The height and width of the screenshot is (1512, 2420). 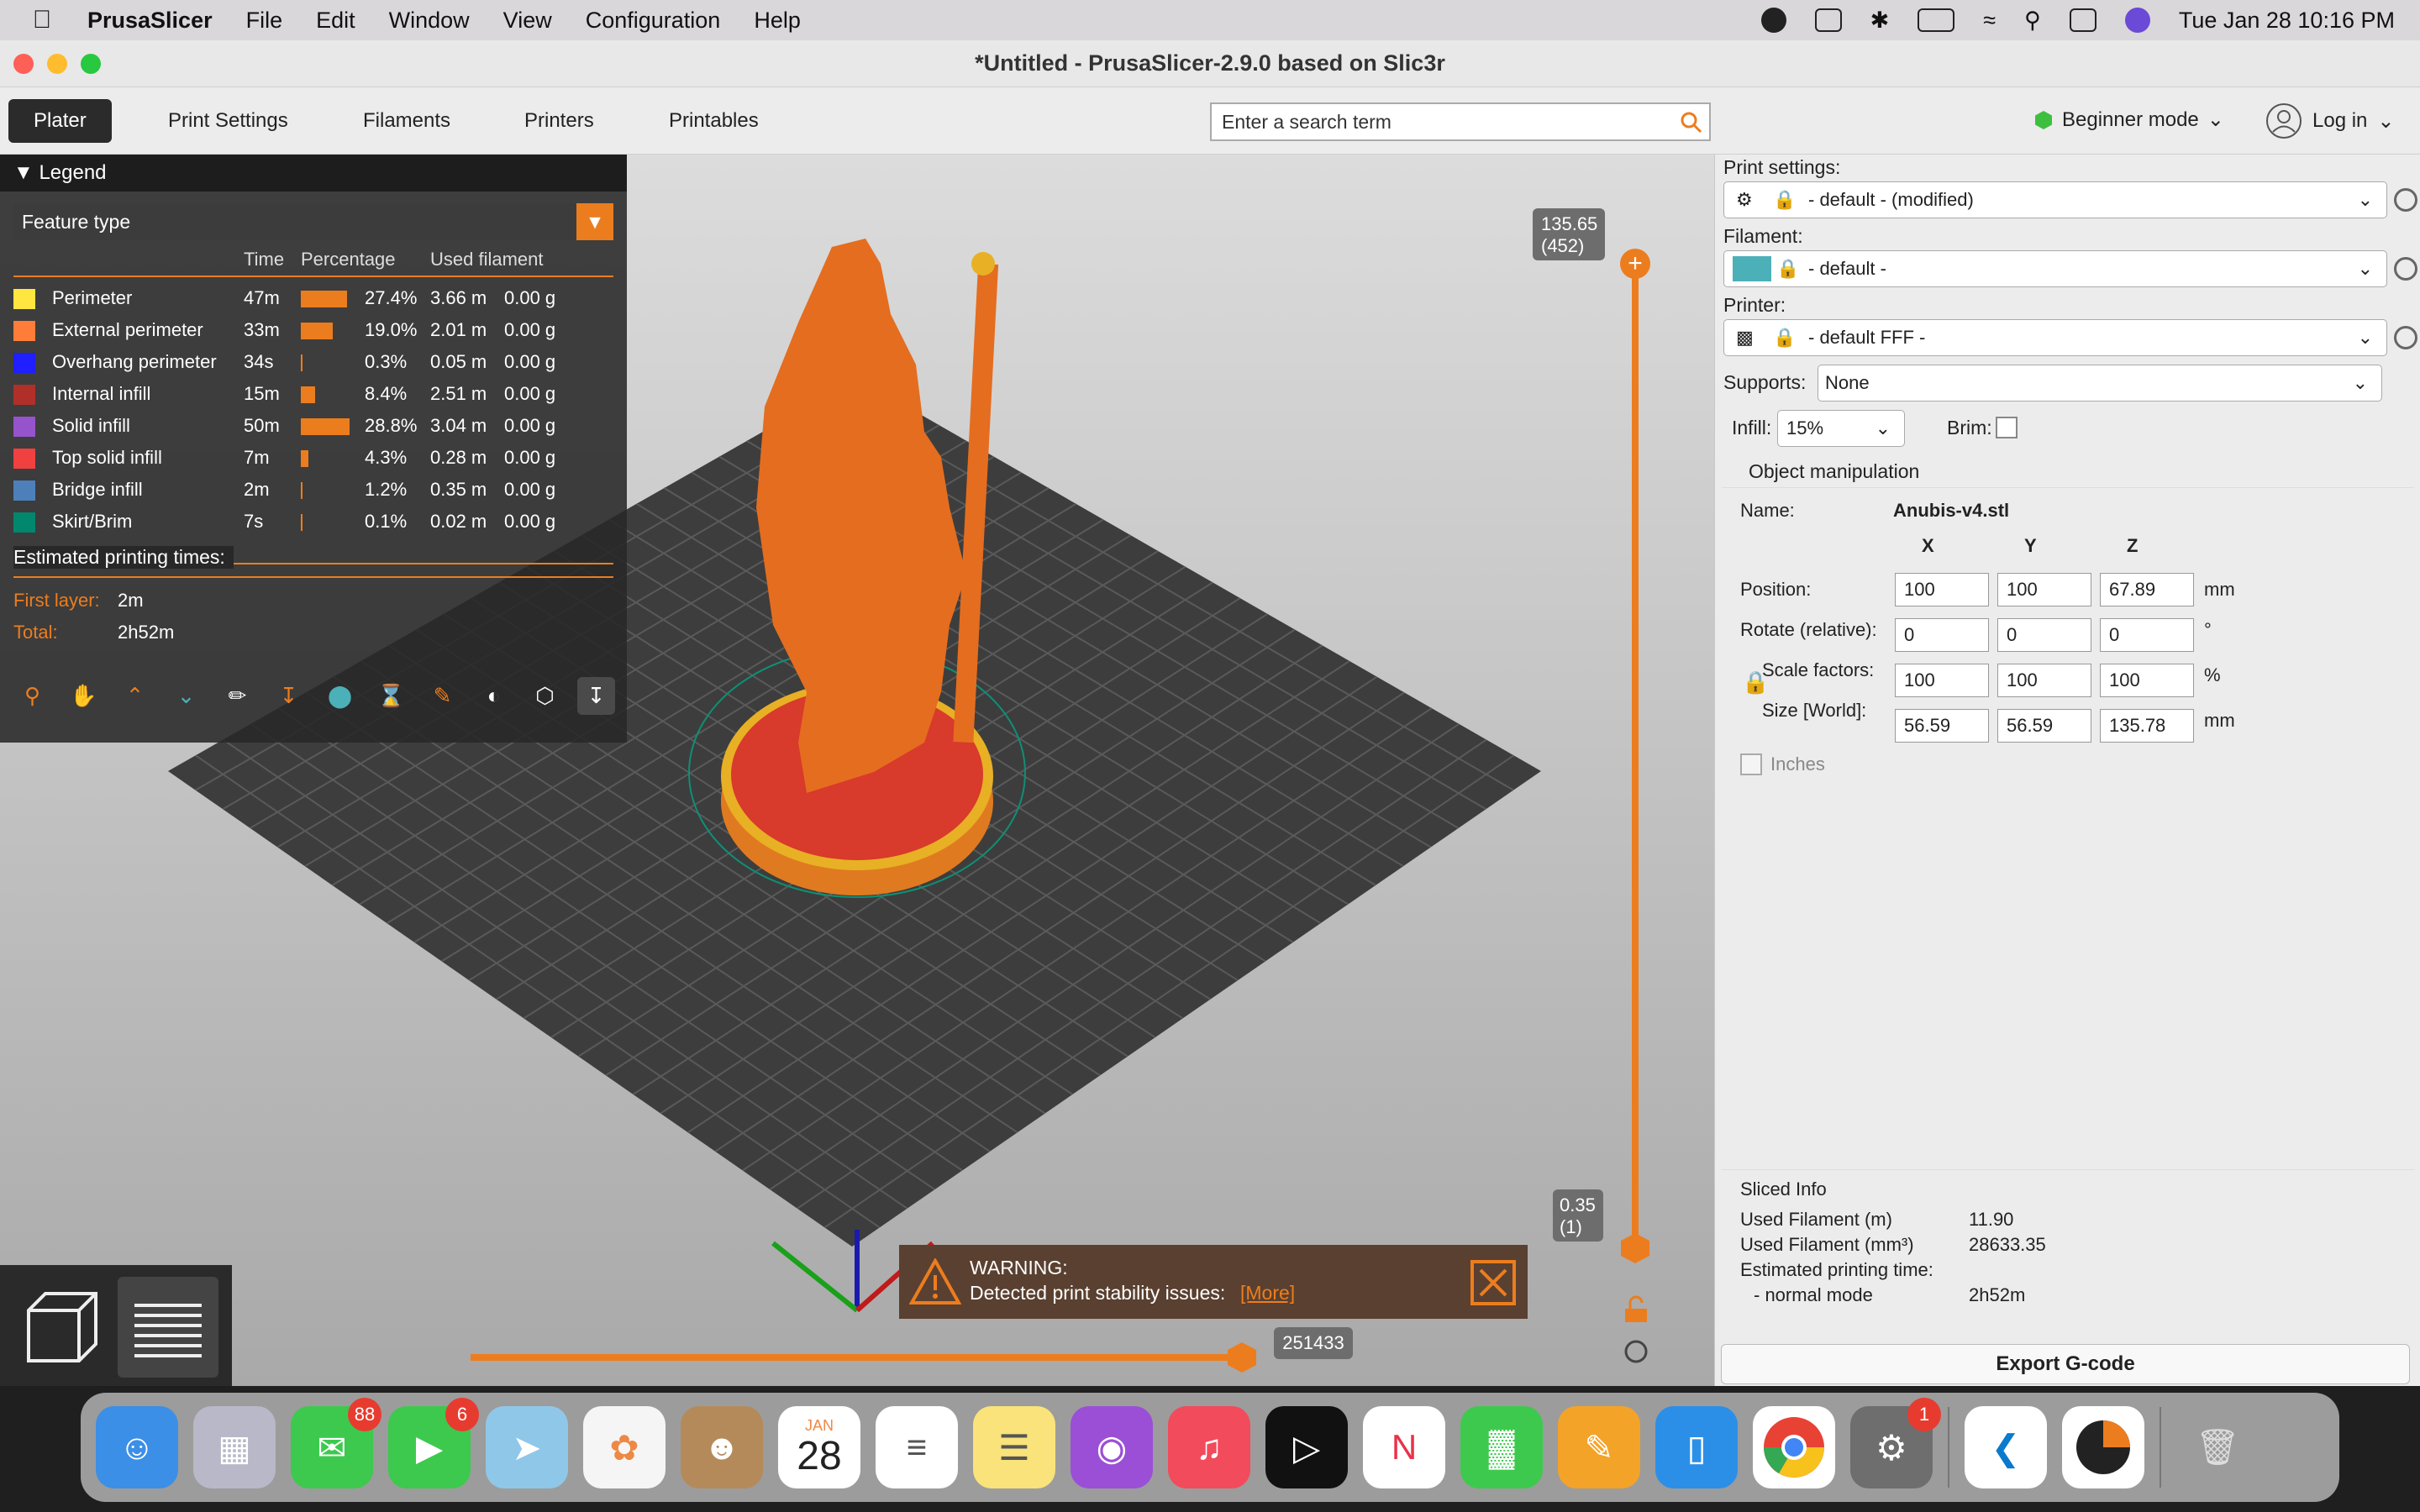 I want to click on news-icon: N, so click(x=1404, y=1447).